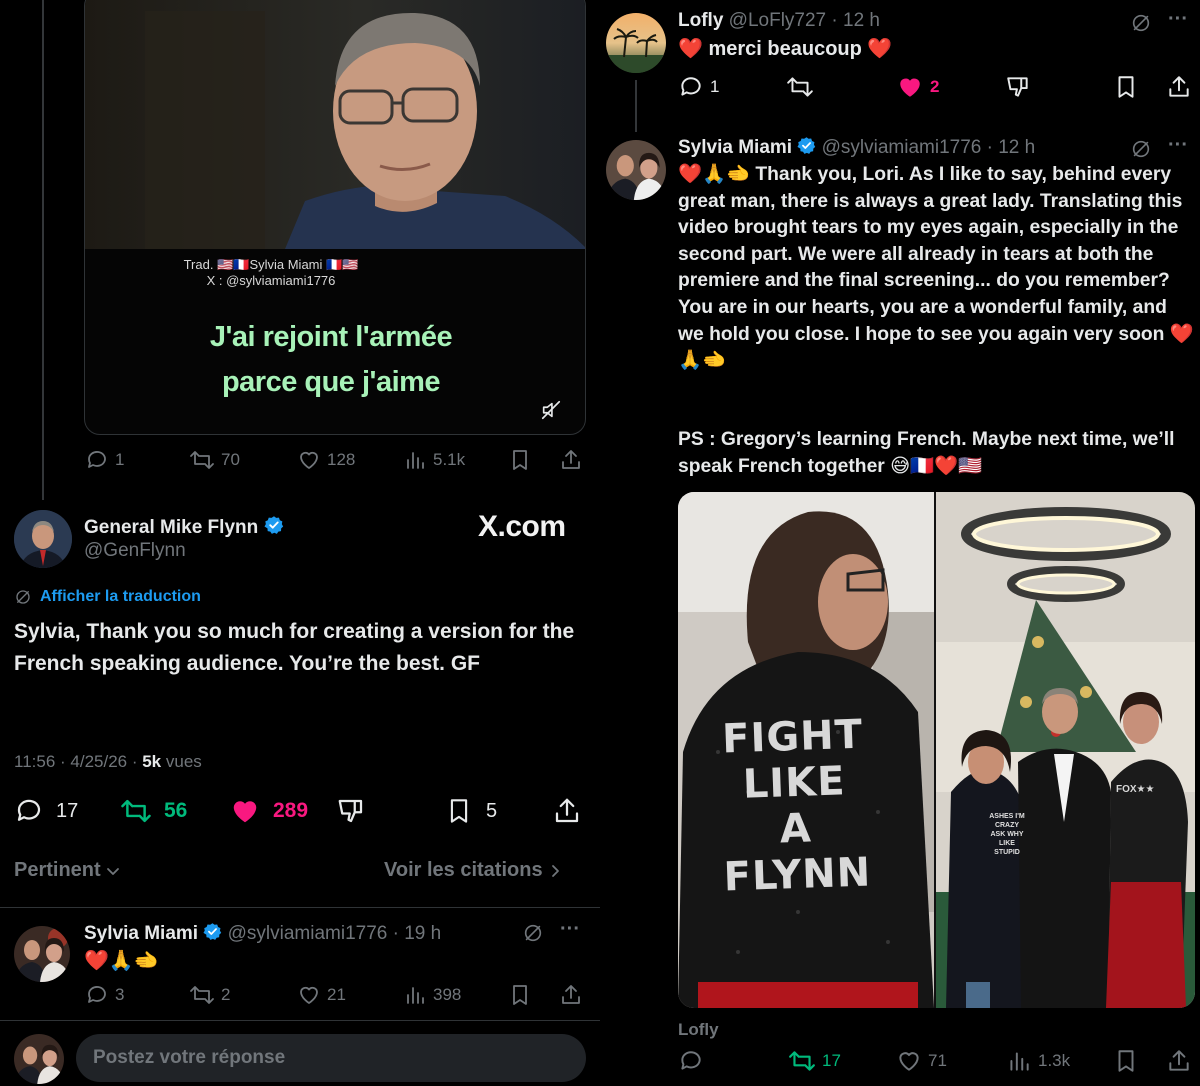 The image size is (1200, 1086). I want to click on lofly-header: Lofly @LoFly727 · 12 h, so click(779, 21).